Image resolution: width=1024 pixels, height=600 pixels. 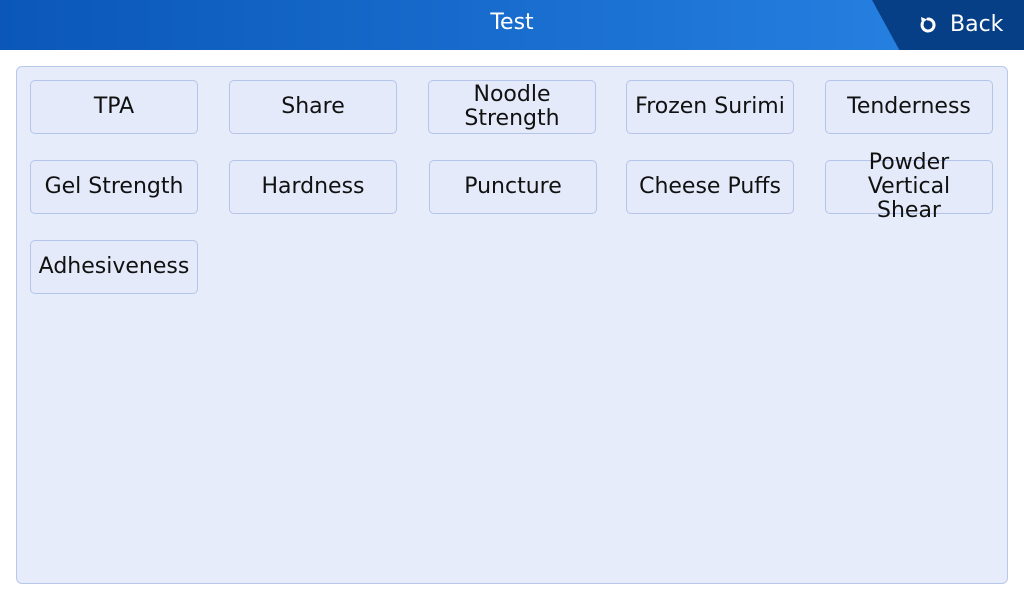 What do you see at coordinates (909, 187) in the screenshot?
I see `test-button-powder-vertical-shear: Powder Vertical Shear` at bounding box center [909, 187].